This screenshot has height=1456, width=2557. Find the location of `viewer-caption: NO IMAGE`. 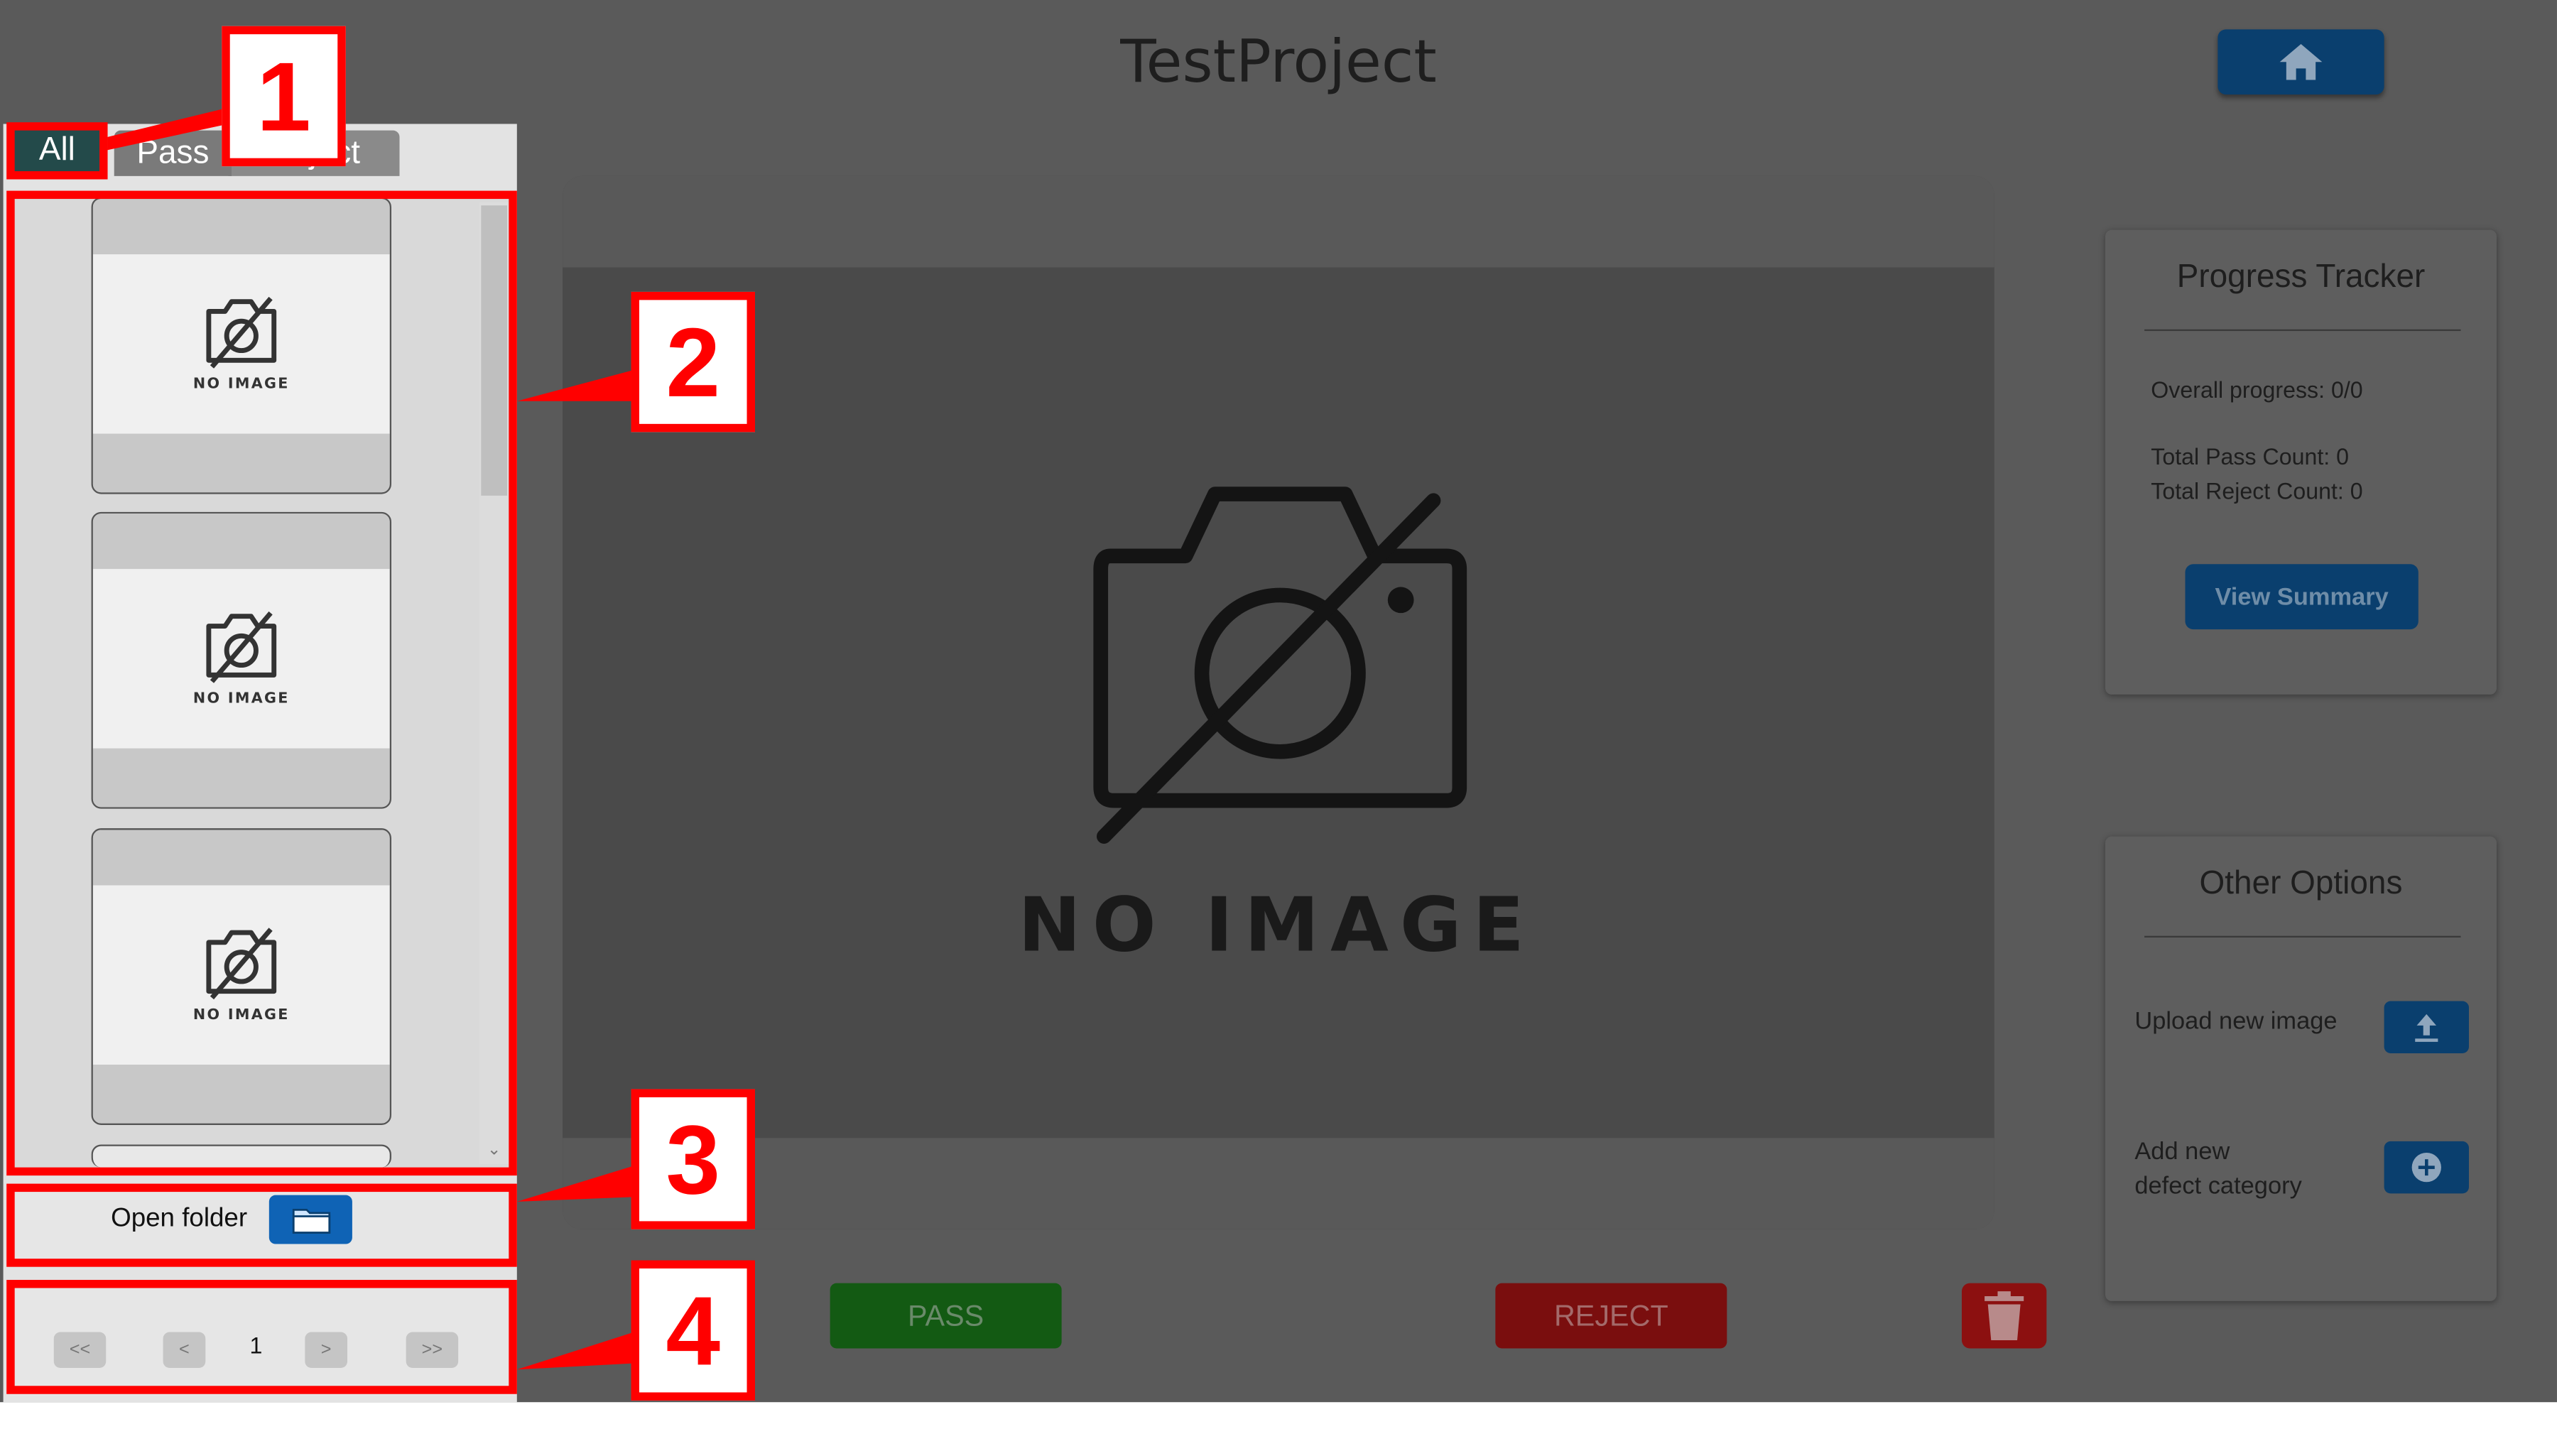

viewer-caption: NO IMAGE is located at coordinates (1277, 924).